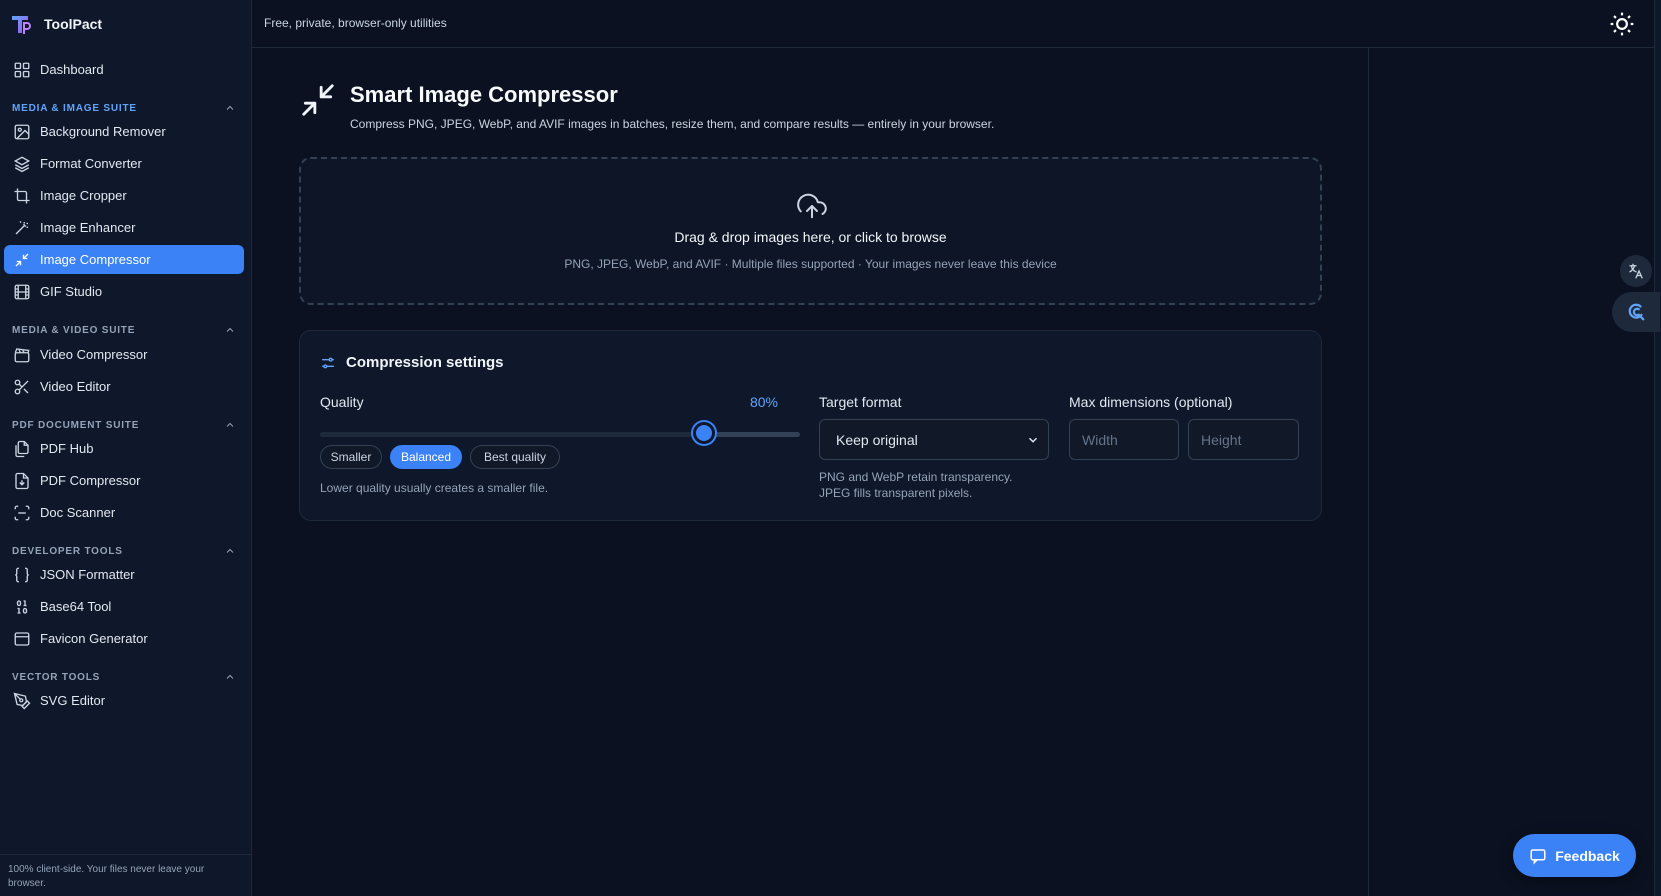  I want to click on section-media-video: MEDIA & VIDEO SUITE, so click(124, 330).